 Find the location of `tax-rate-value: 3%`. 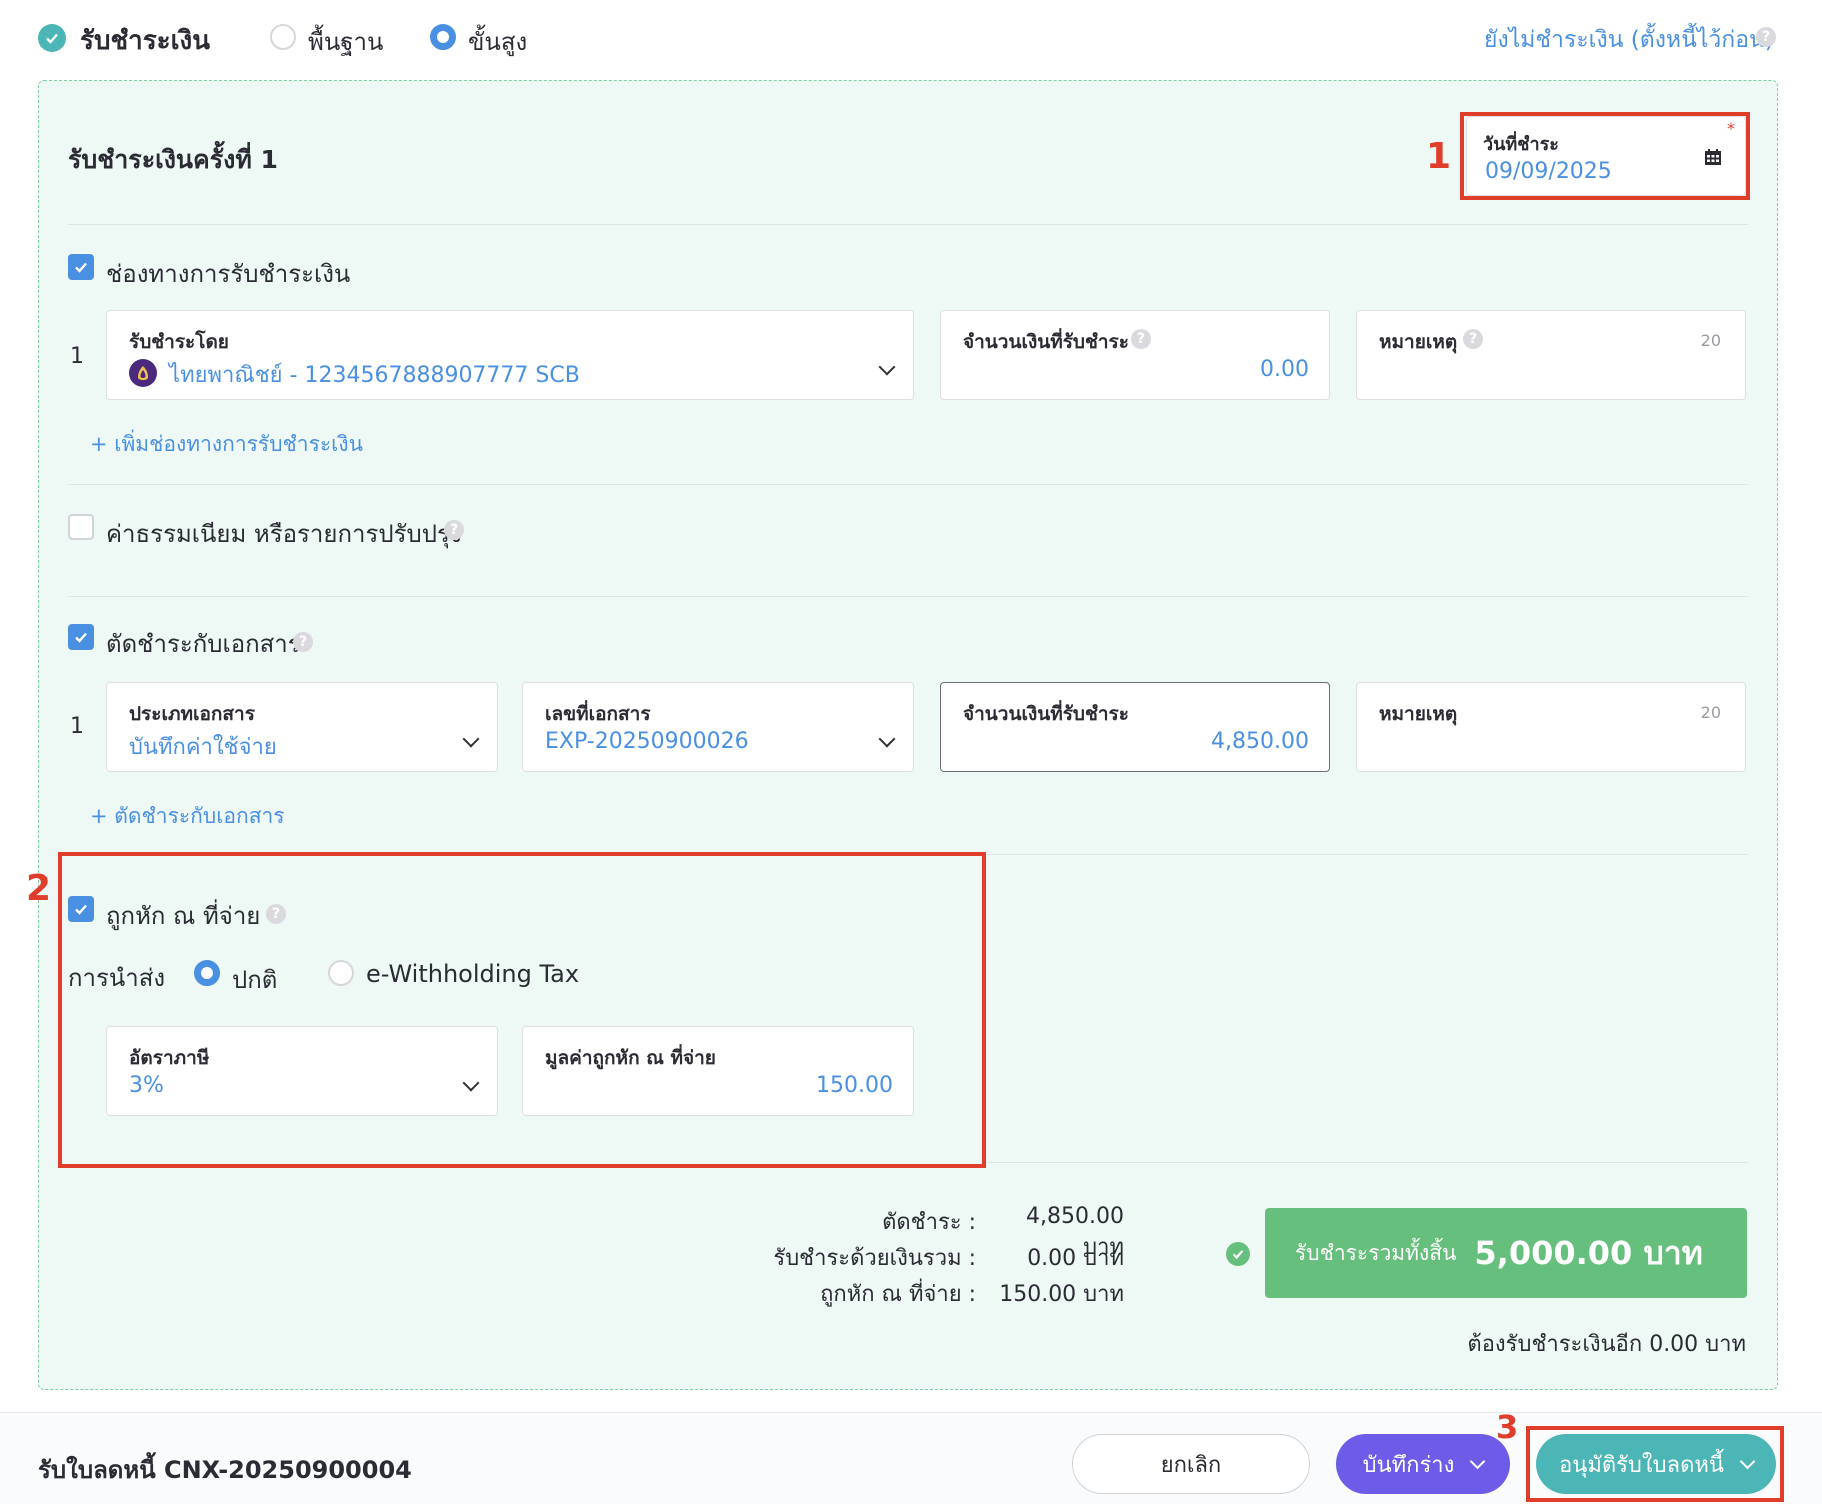

tax-rate-value: 3% is located at coordinates (146, 1085).